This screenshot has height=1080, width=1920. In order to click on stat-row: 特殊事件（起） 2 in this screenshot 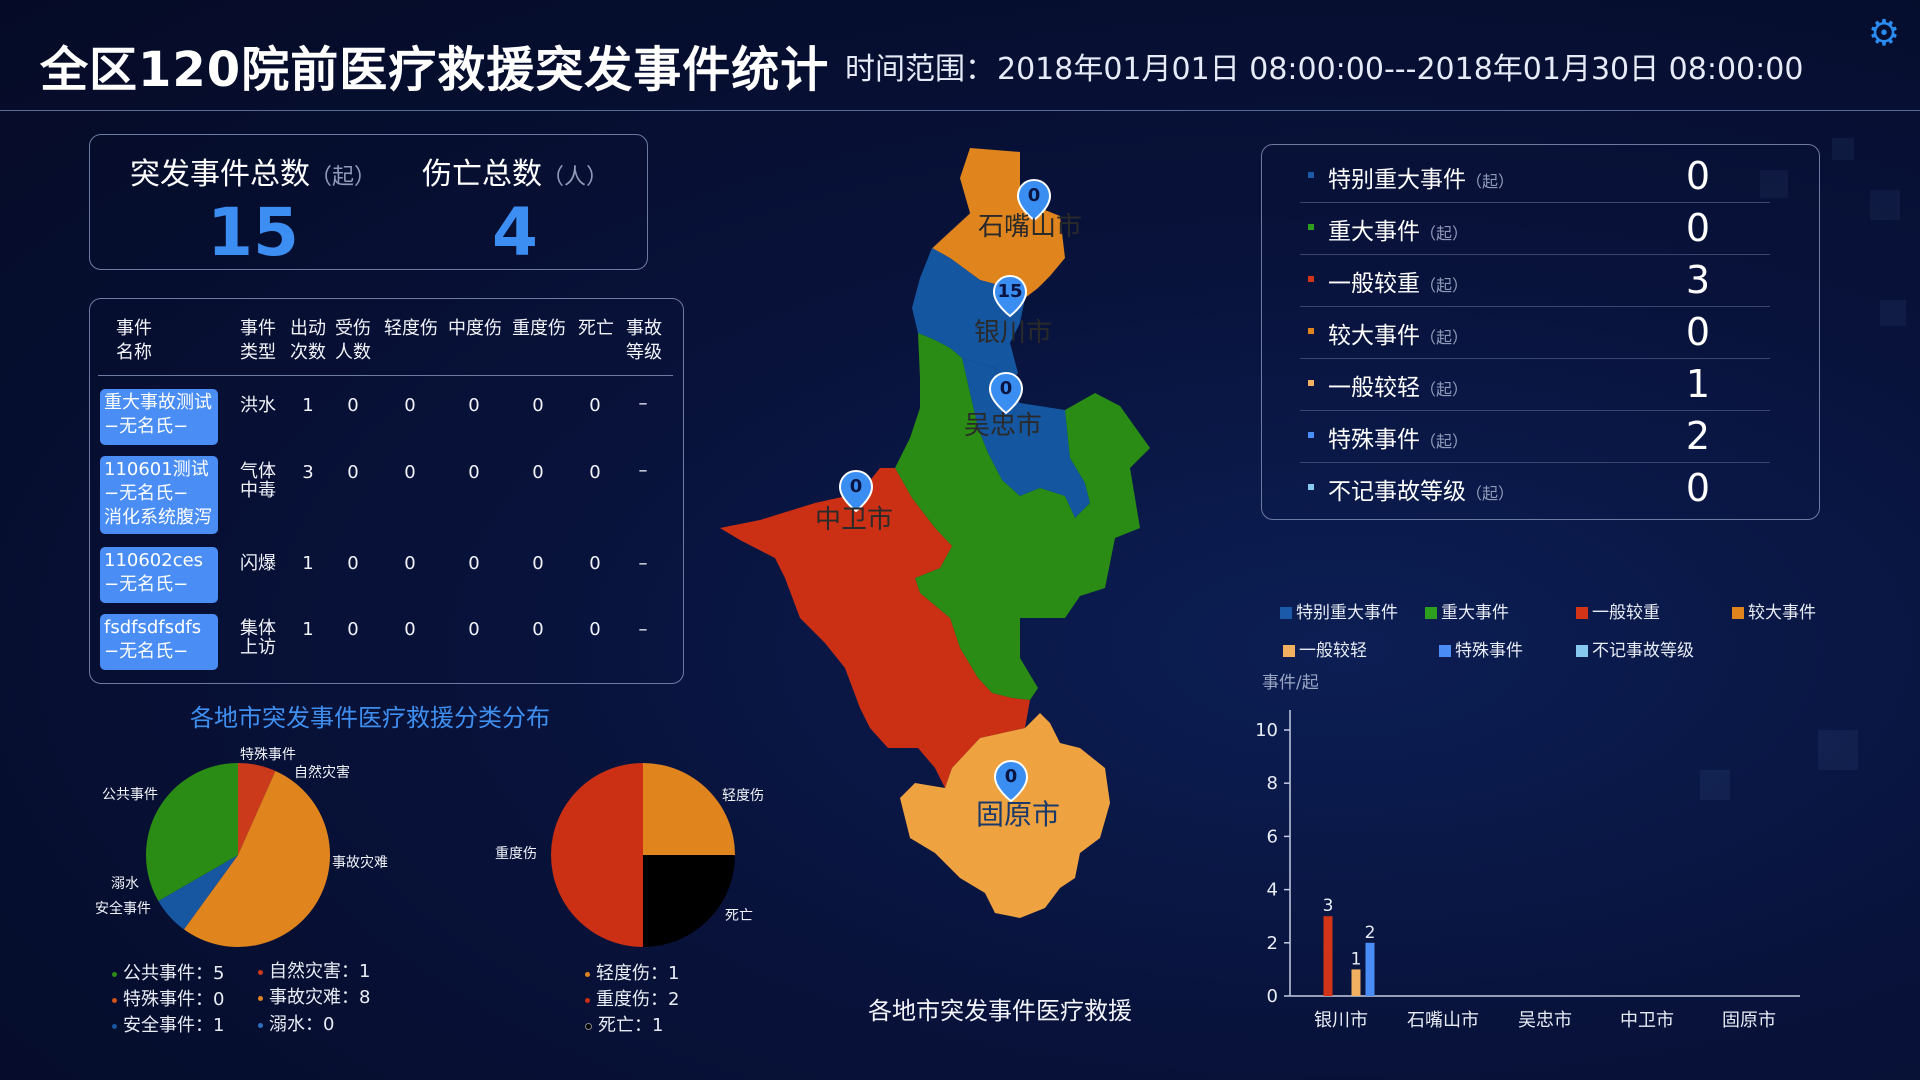, I will do `click(1535, 436)`.